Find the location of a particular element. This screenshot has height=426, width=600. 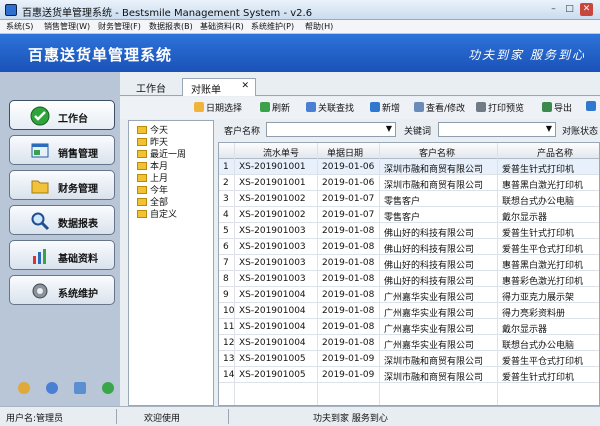

tab-close-icon: ✕ is located at coordinates (245, 86).